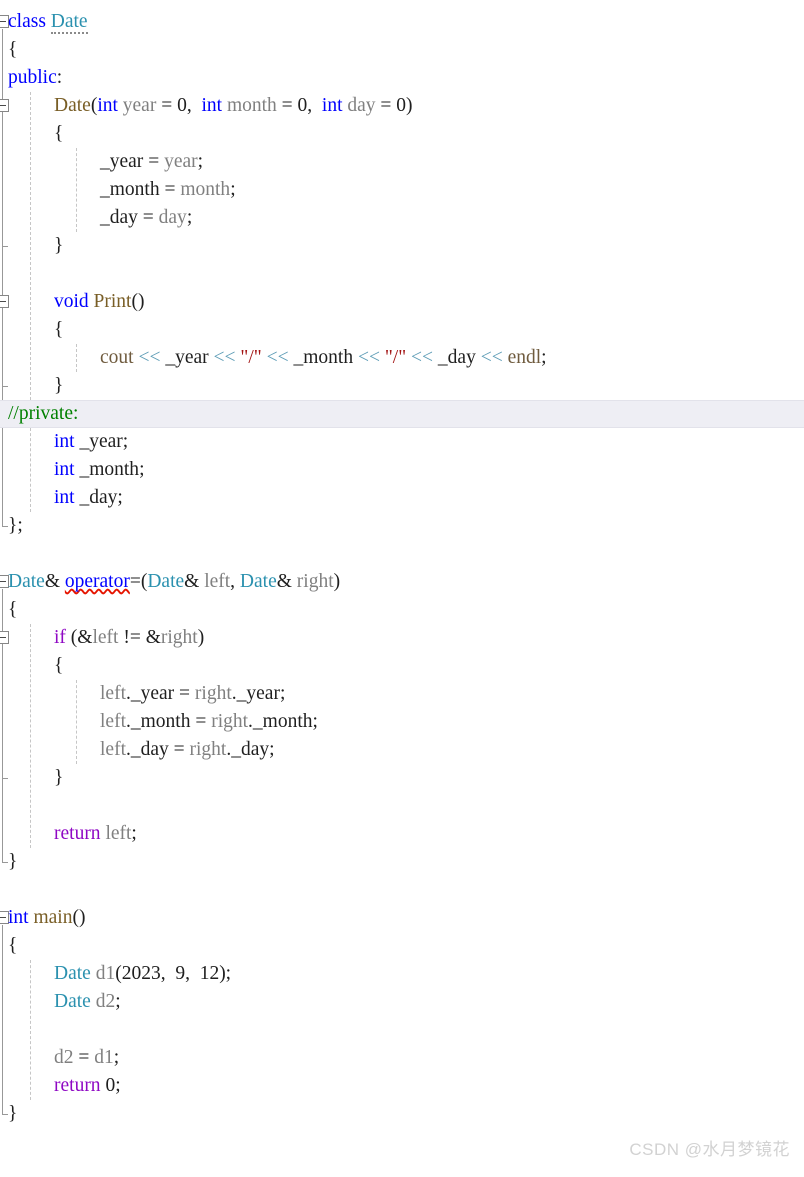  What do you see at coordinates (209, 722) in the screenshot?
I see `code-line-text: left._month = right._month;` at bounding box center [209, 722].